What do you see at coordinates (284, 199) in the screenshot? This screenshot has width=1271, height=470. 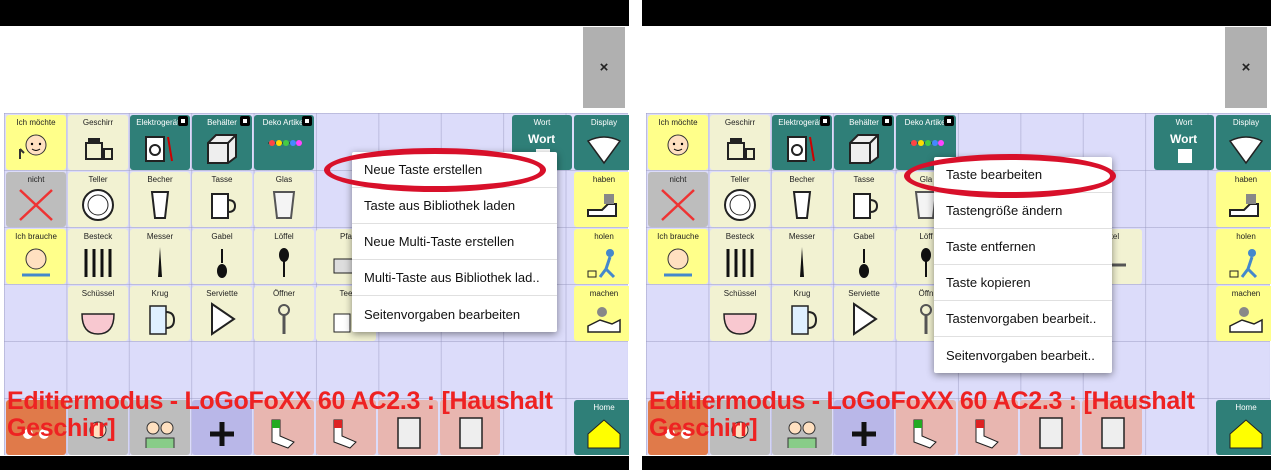 I see `key-glas: Glas` at bounding box center [284, 199].